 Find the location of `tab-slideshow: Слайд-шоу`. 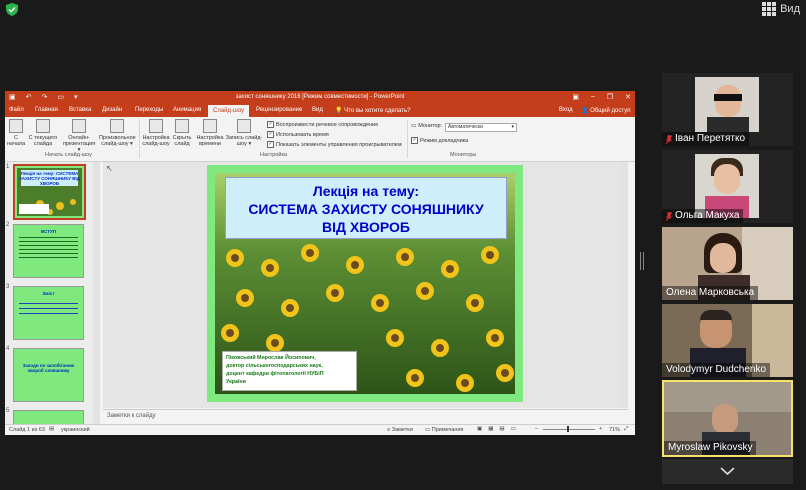

tab-slideshow: Слайд-шоу is located at coordinates (229, 111).